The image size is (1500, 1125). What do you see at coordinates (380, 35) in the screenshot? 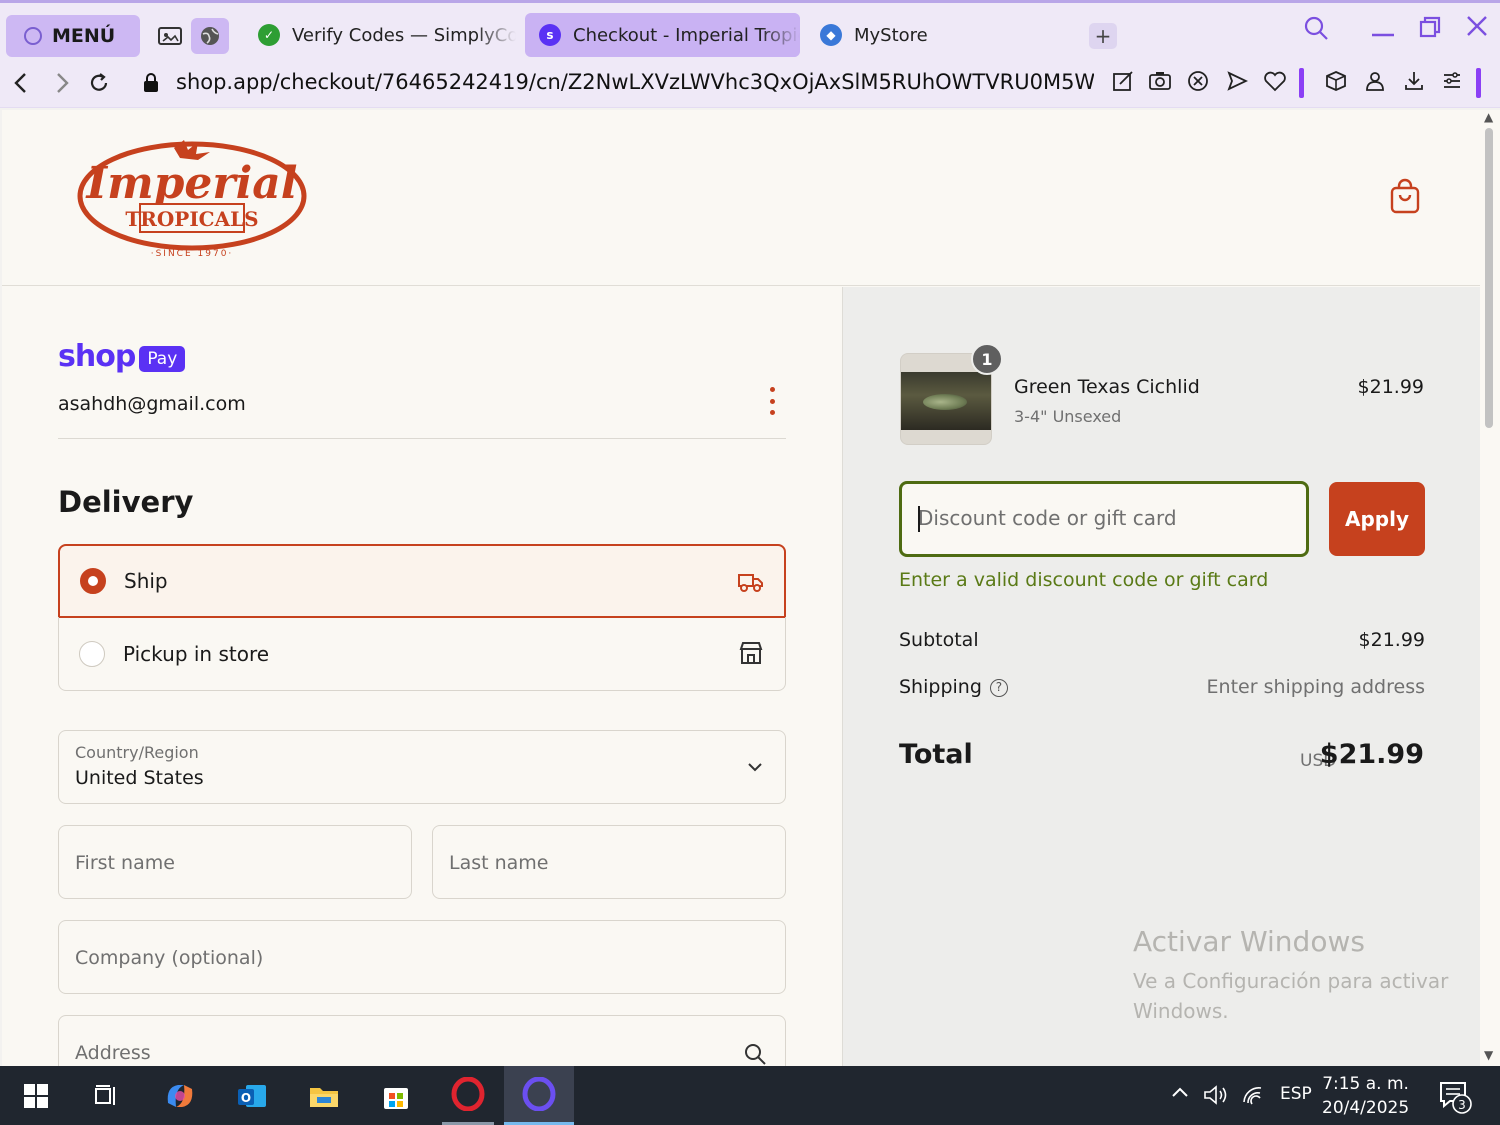
I see `tab-verify-codes: ✓ Verify Codes — SimplyCodes` at bounding box center [380, 35].